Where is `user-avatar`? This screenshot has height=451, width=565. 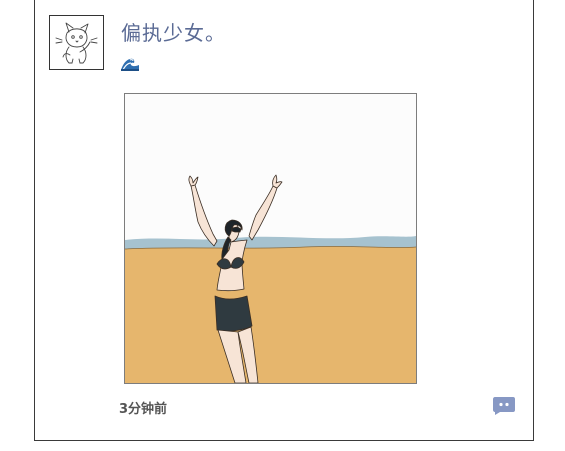
user-avatar is located at coordinates (76, 42).